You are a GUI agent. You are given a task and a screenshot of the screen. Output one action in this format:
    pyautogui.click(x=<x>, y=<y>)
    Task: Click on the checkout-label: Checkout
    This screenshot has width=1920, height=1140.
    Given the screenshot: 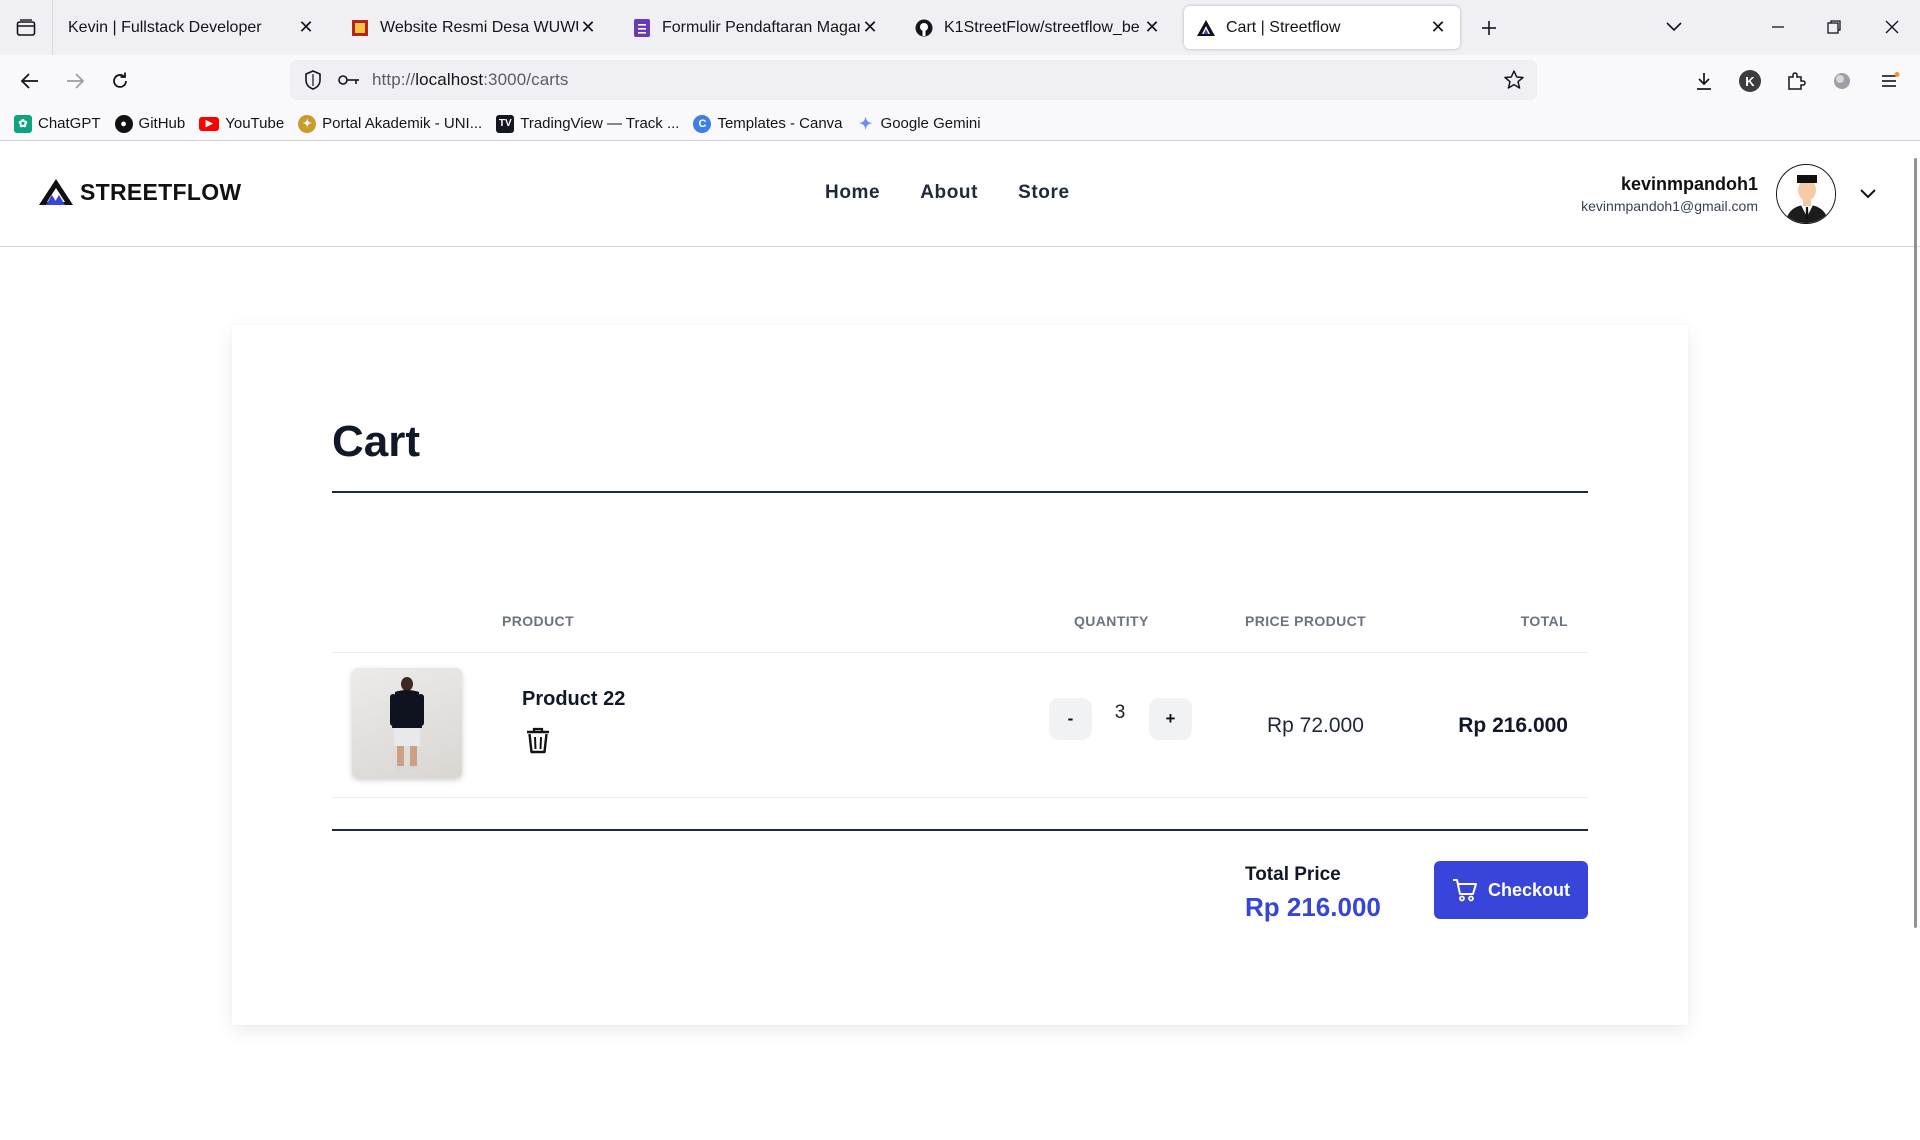 What is the action you would take?
    pyautogui.click(x=1528, y=889)
    